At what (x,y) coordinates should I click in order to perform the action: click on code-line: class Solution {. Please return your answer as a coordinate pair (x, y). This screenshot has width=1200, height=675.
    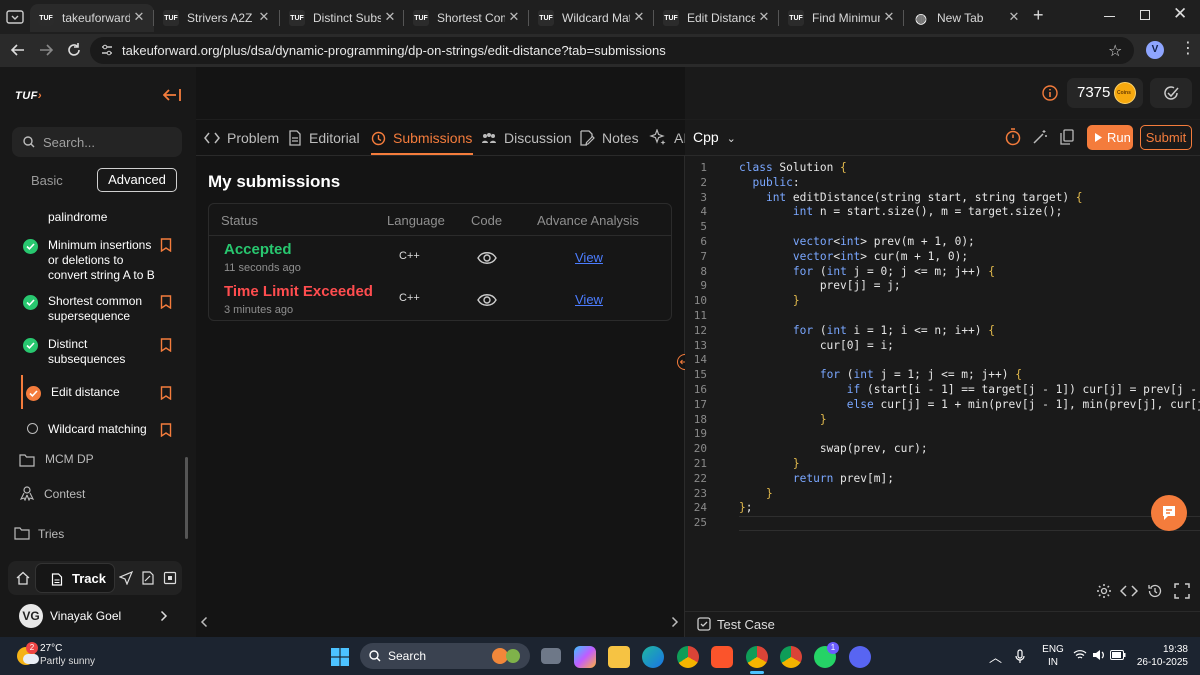
    Looking at the image, I should click on (793, 168).